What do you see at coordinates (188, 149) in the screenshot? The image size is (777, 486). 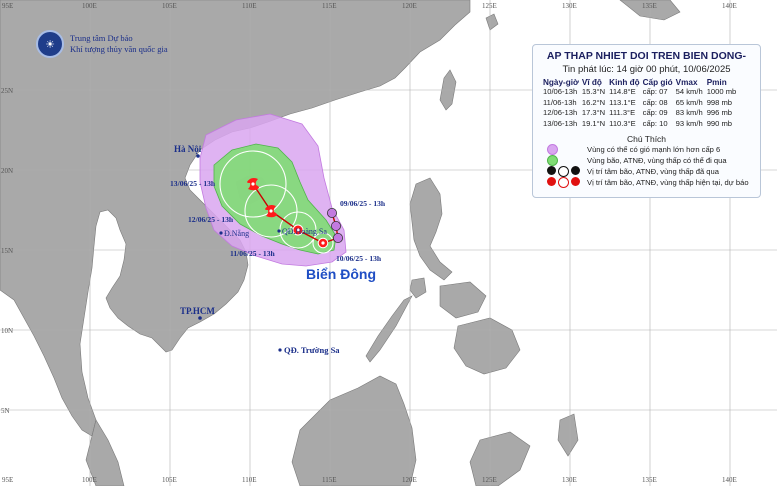 I see `label-hanoi: Hà Nội` at bounding box center [188, 149].